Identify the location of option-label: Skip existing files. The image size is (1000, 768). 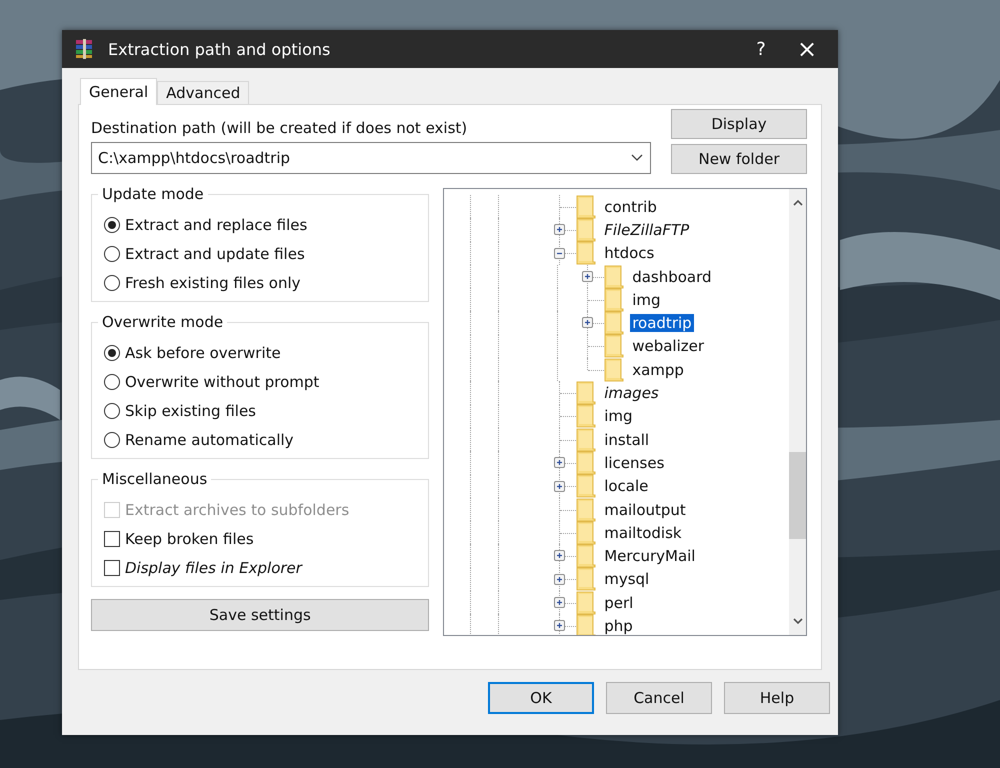
(190, 411).